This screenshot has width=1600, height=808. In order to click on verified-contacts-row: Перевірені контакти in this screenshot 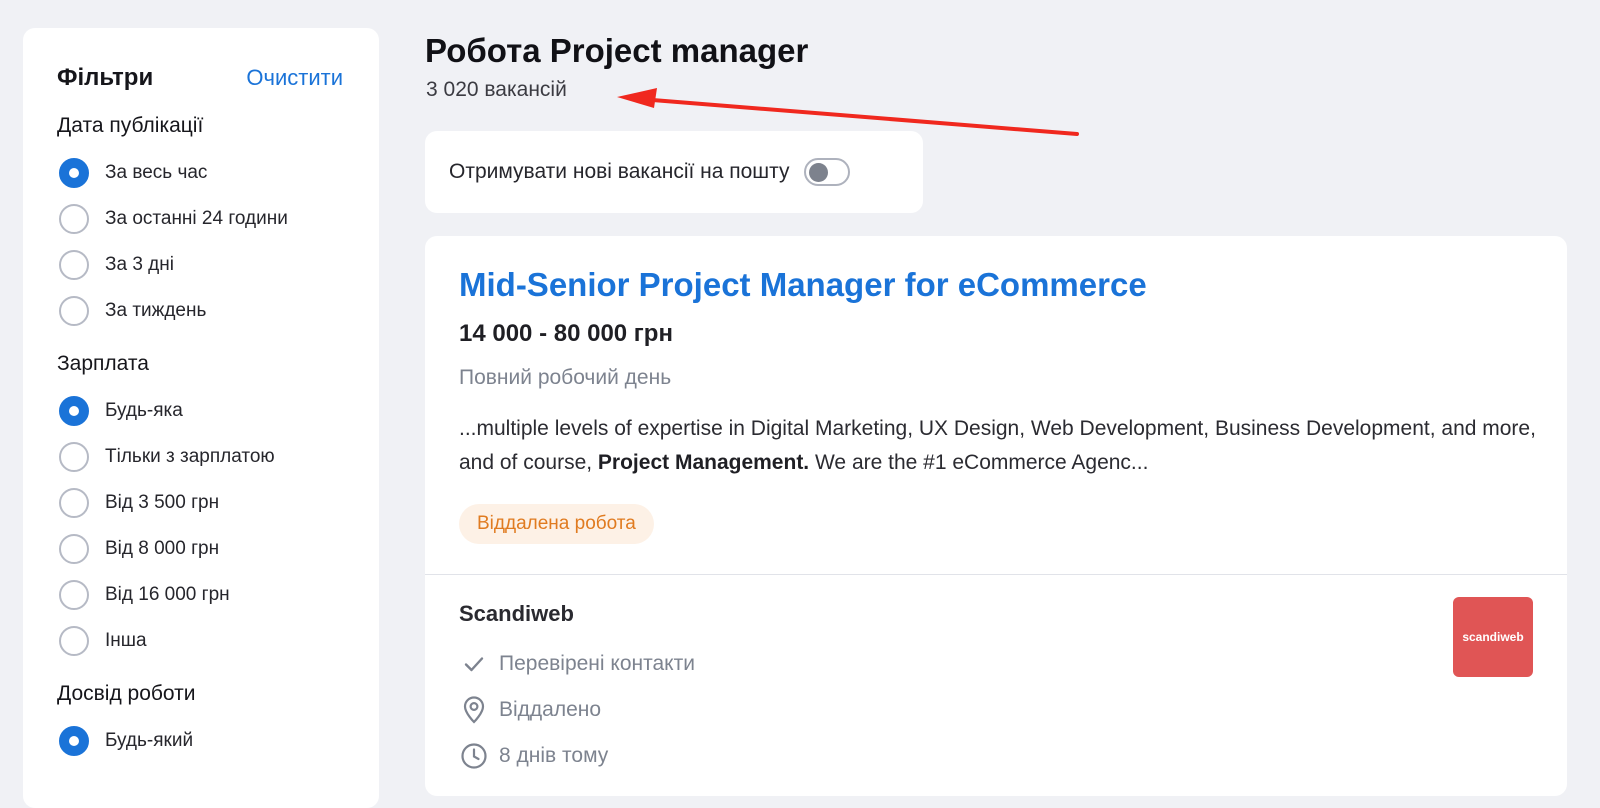, I will do `click(996, 664)`.